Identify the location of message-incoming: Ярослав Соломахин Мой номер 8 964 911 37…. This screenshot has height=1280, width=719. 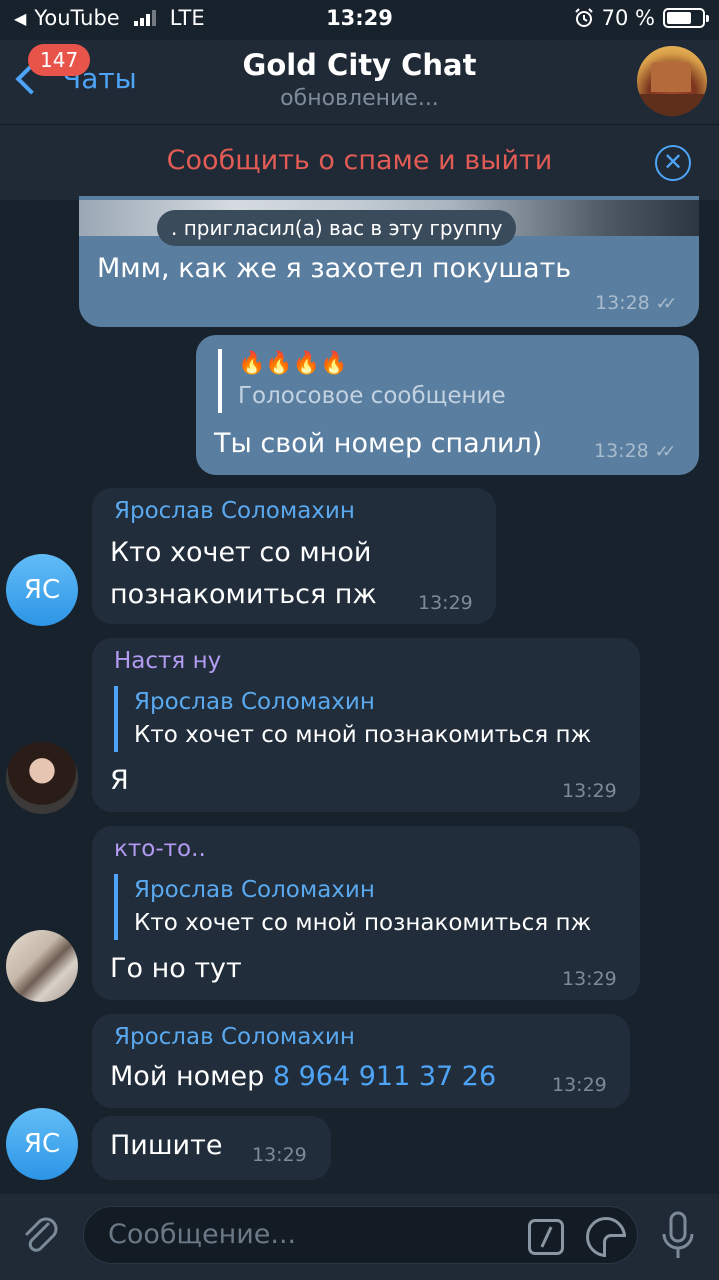
(361, 1061).